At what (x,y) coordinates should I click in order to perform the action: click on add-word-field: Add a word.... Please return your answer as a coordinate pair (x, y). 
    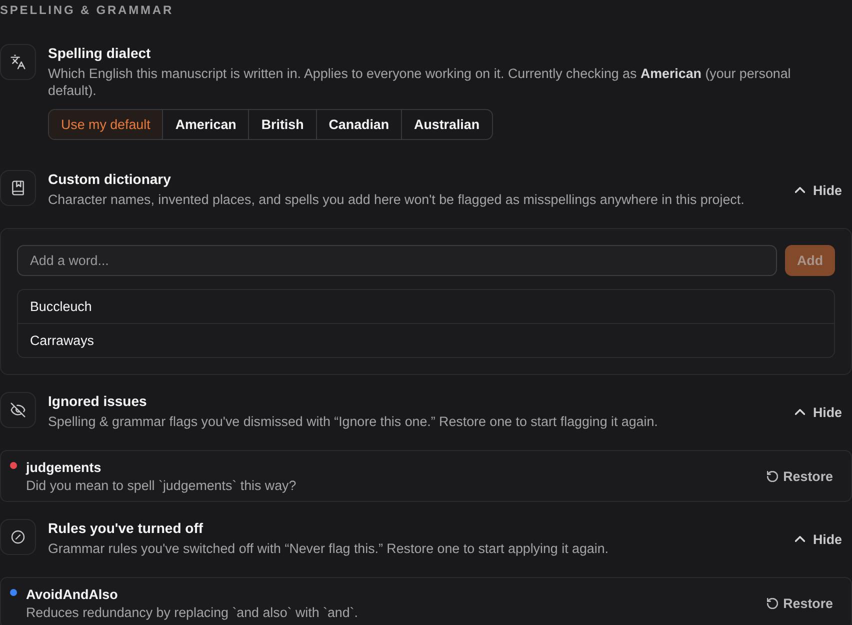
    Looking at the image, I should click on (397, 260).